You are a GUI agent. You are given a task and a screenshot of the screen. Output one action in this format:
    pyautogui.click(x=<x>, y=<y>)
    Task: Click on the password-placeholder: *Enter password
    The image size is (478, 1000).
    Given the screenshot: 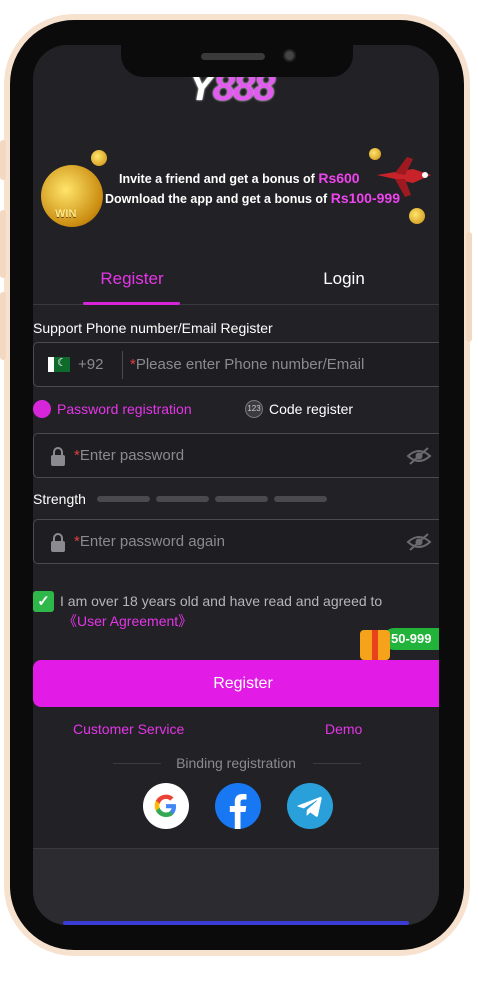 What is the action you would take?
    pyautogui.click(x=129, y=455)
    